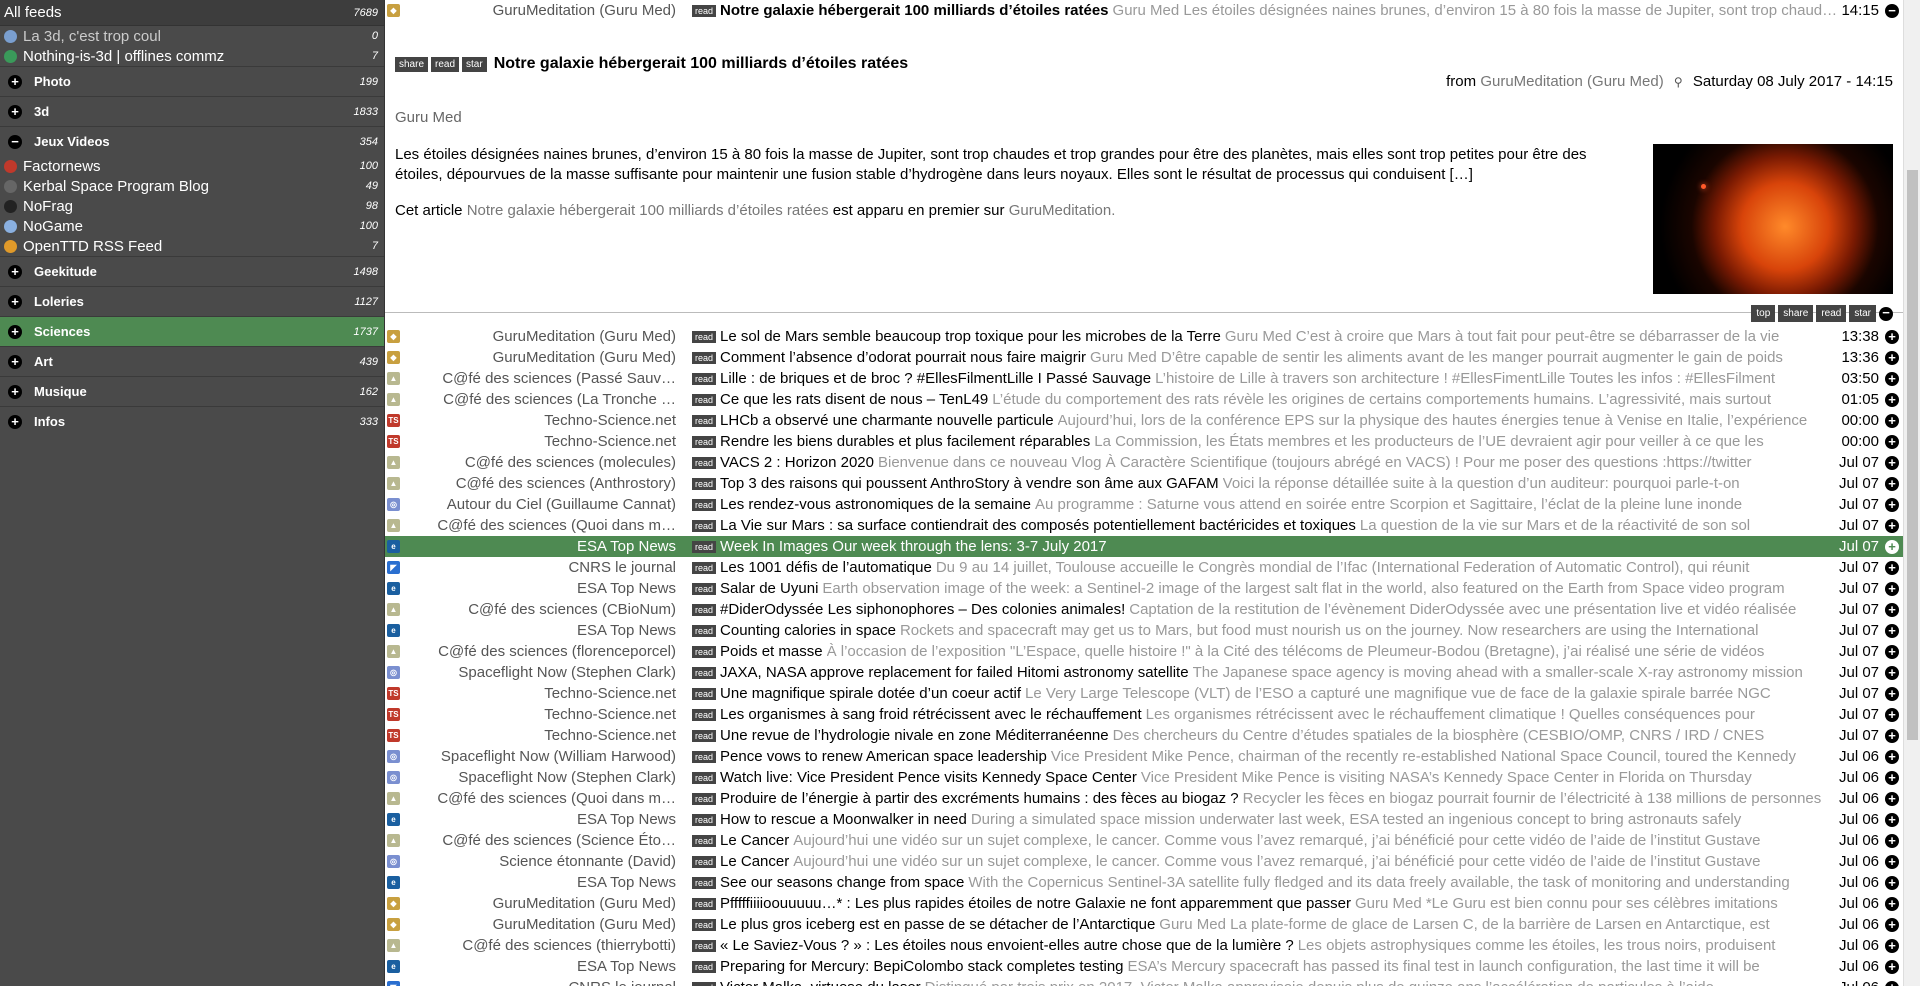  Describe the element at coordinates (192, 166) in the screenshot. I see `feed-item: Factornews 100` at that location.